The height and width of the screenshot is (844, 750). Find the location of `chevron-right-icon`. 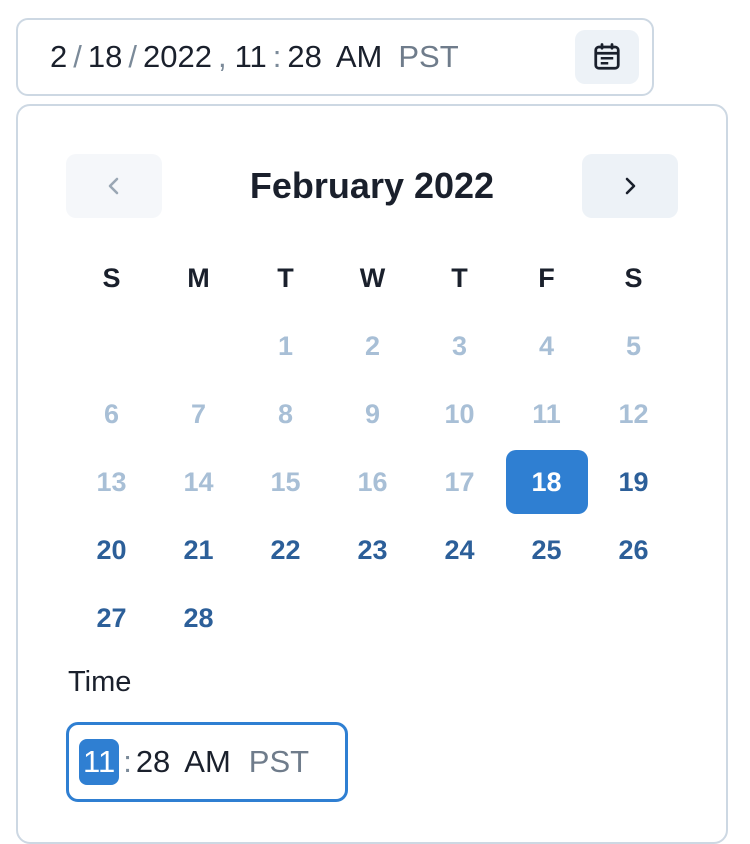

chevron-right-icon is located at coordinates (630, 186).